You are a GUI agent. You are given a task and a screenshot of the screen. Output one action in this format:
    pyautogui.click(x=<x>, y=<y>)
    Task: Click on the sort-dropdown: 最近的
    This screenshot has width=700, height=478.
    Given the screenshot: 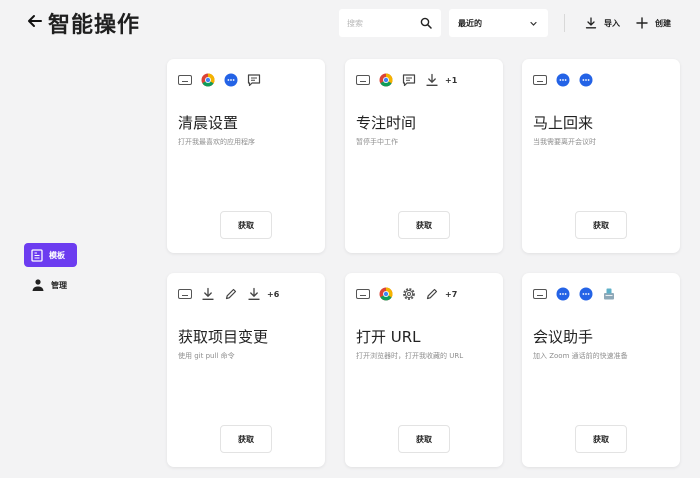 What is the action you would take?
    pyautogui.click(x=498, y=23)
    